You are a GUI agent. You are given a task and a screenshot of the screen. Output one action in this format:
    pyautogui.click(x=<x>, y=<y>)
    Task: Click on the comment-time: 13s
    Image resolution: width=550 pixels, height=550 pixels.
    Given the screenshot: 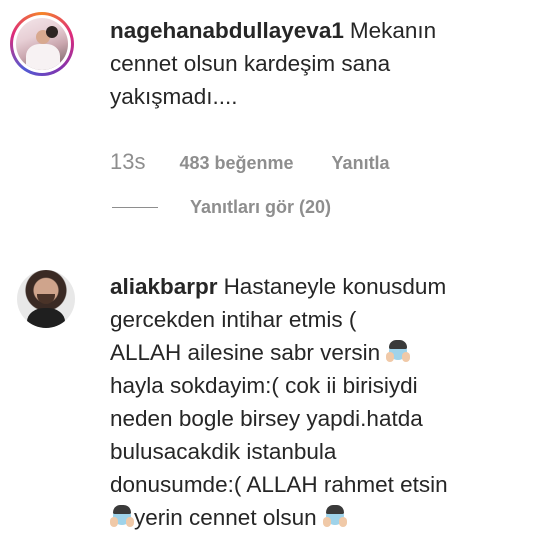 What is the action you would take?
    pyautogui.click(x=128, y=161)
    